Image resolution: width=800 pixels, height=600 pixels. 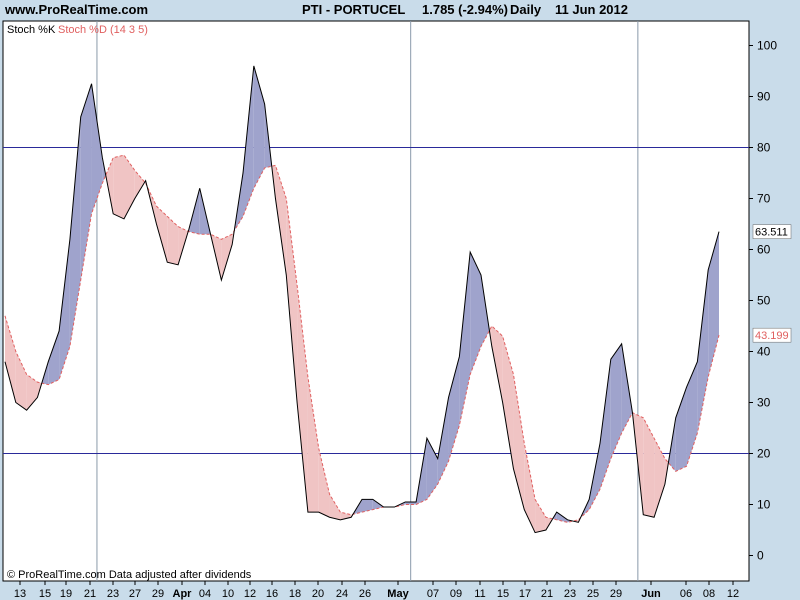 I want to click on x-tick-label: 06, so click(x=686, y=594).